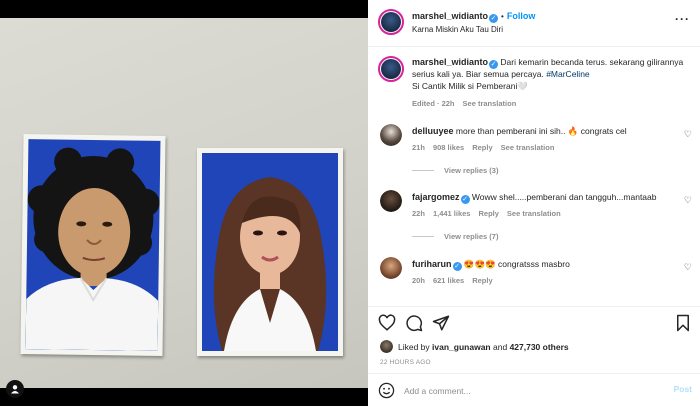  Describe the element at coordinates (521, 16) in the screenshot. I see `follow-button: Follow` at that location.